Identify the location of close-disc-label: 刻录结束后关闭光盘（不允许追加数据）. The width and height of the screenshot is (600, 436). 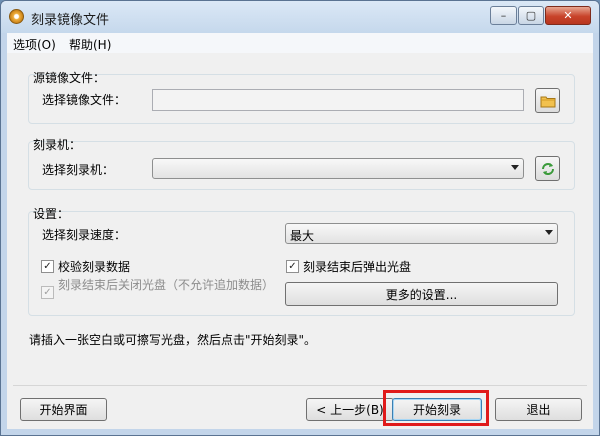
(166, 285).